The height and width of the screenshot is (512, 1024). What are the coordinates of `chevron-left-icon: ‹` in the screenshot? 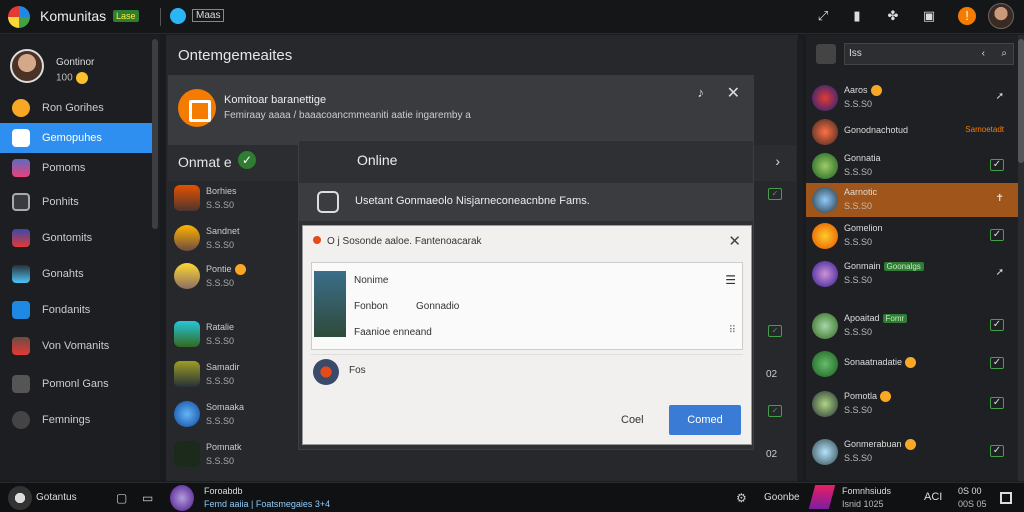 It's located at (983, 54).